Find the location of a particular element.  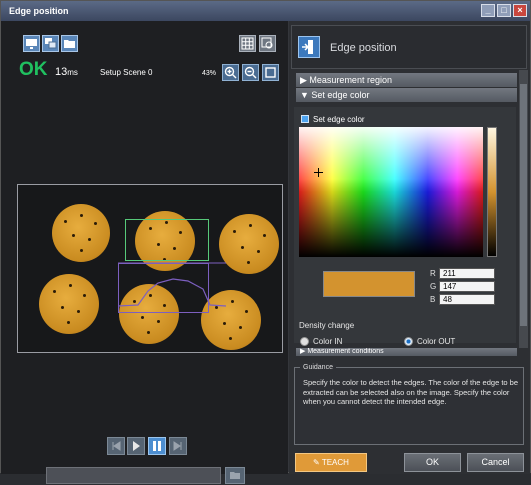

browse-button is located at coordinates (235, 475).